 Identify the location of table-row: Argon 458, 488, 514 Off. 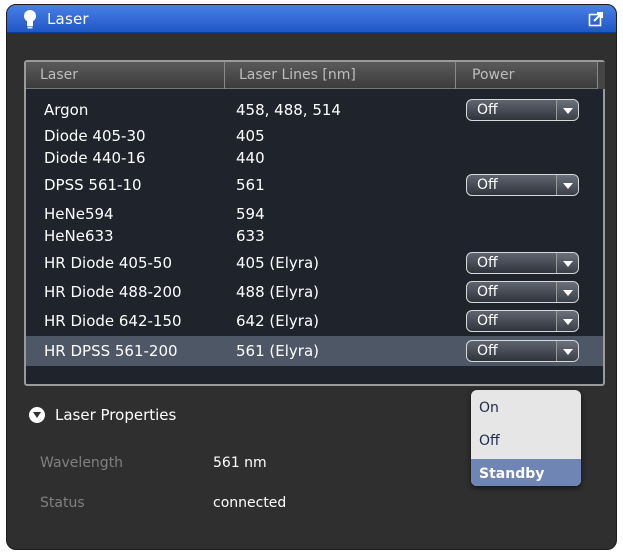
(314, 110).